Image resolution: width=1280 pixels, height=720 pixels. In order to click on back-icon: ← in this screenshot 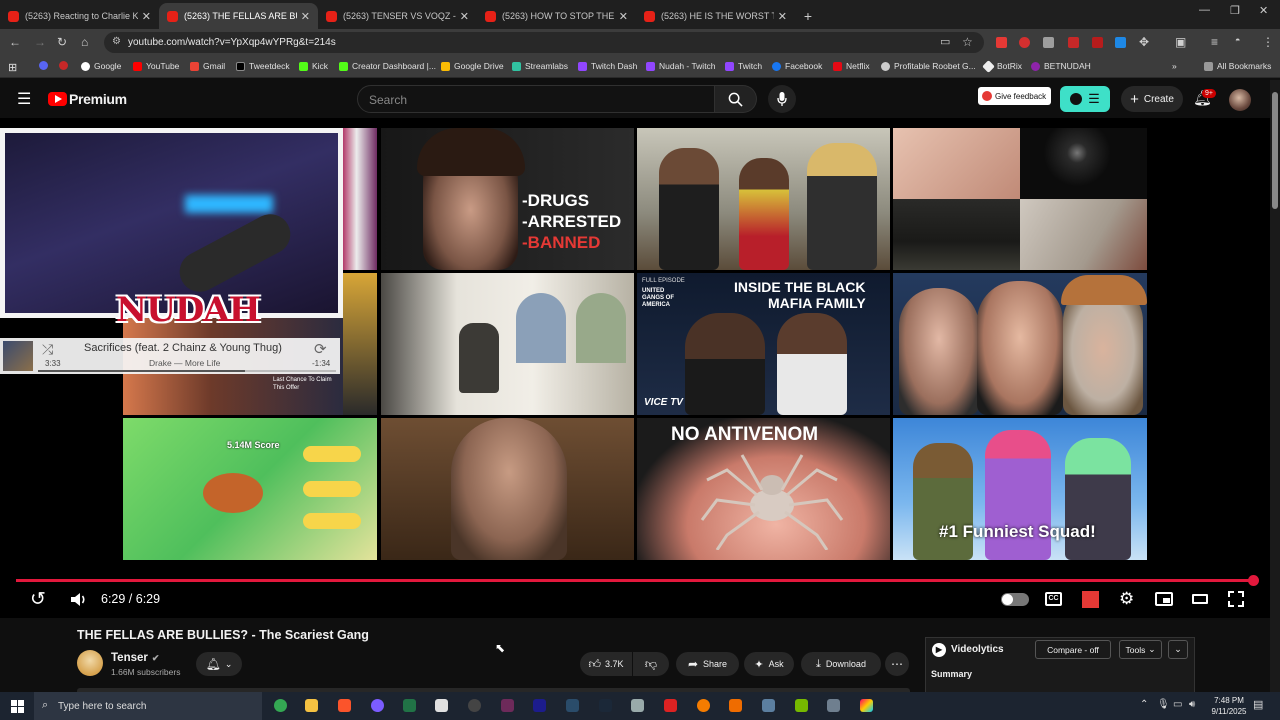, I will do `click(15, 42)`.